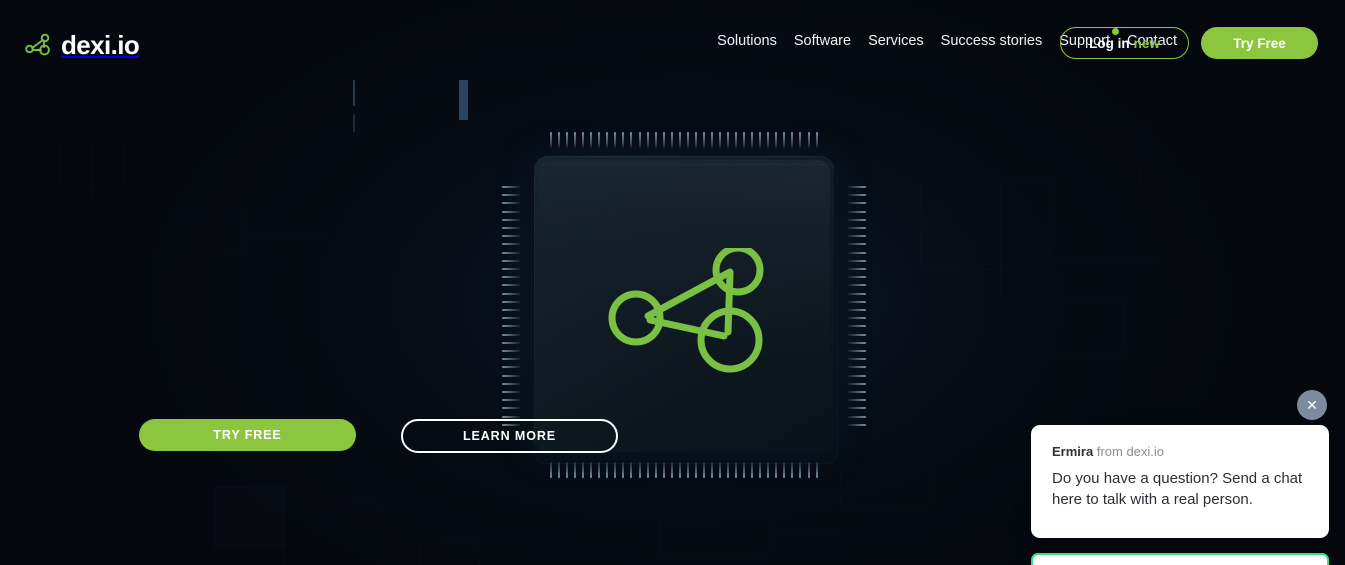  What do you see at coordinates (1312, 405) in the screenshot?
I see `chat-close-icon: ✕` at bounding box center [1312, 405].